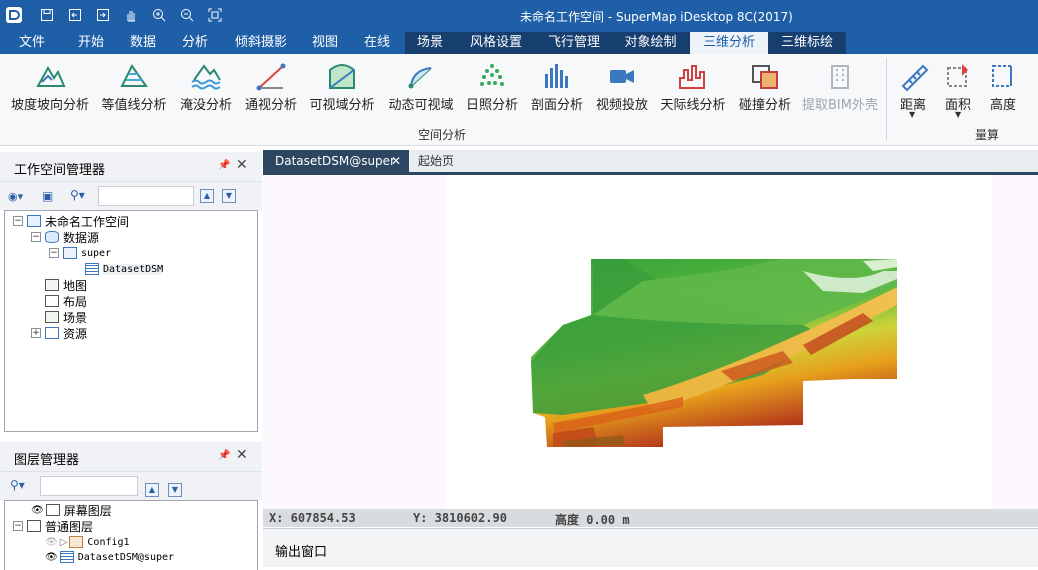 The width and height of the screenshot is (1038, 570). I want to click on tab-analysis: 分析, so click(195, 43).